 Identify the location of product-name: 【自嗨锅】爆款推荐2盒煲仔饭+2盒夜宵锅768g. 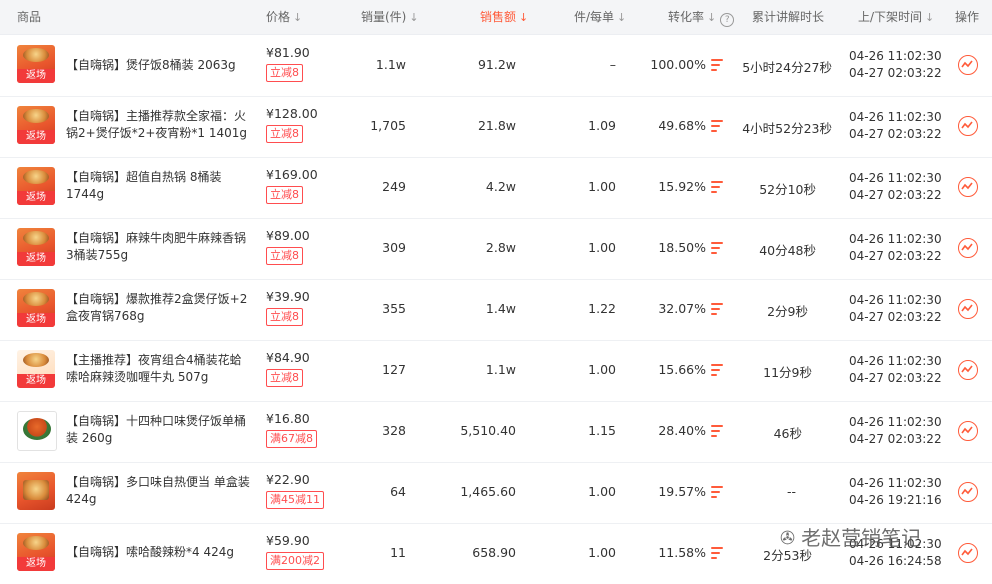
(159, 308).